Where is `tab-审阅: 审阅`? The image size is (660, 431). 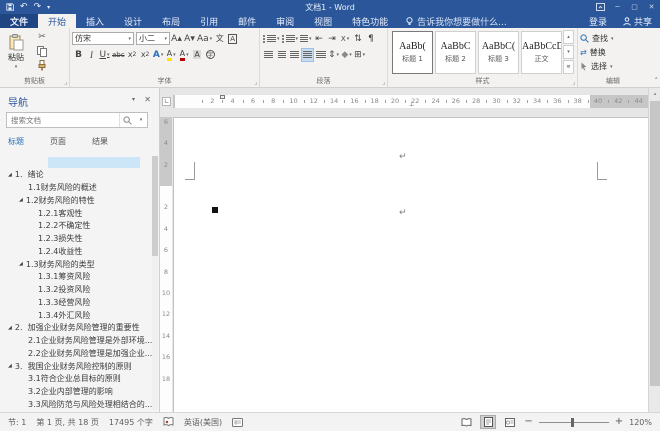
tab-审阅: 审阅 is located at coordinates (285, 21).